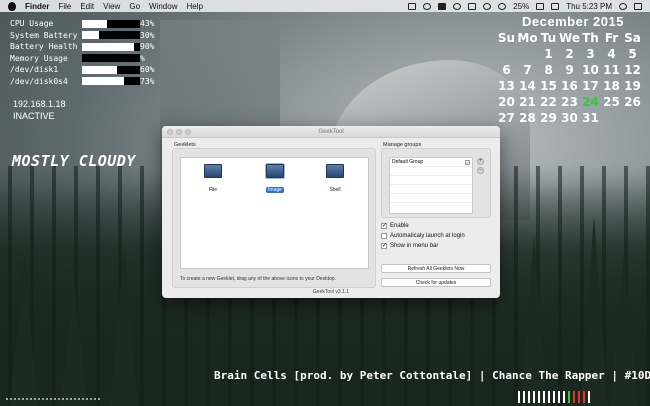 This screenshot has height=406, width=650. I want to click on menu-view: View, so click(111, 6).